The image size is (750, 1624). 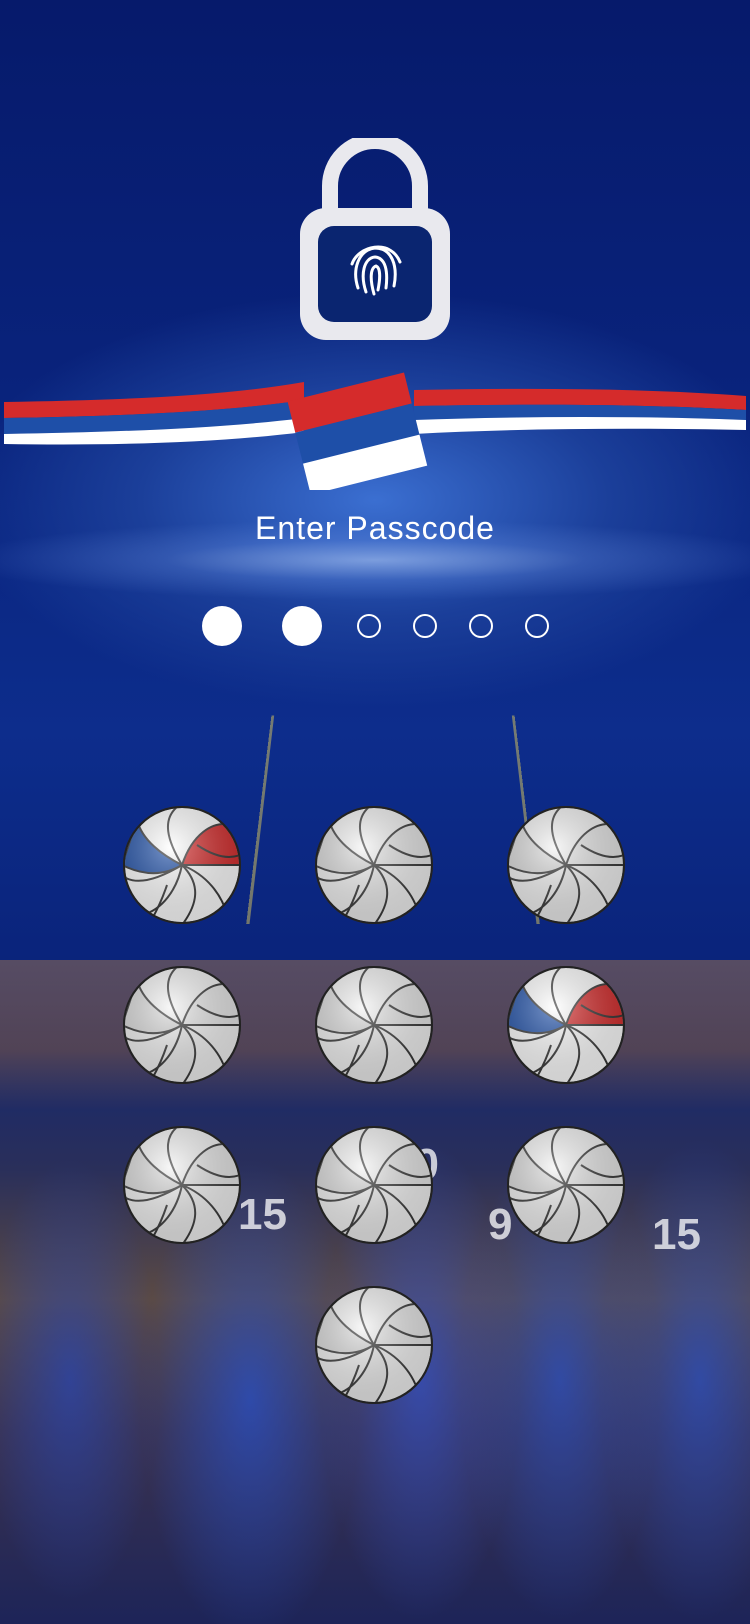 What do you see at coordinates (375, 236) in the screenshot?
I see `unlocked-padlock-fingerprint-icon` at bounding box center [375, 236].